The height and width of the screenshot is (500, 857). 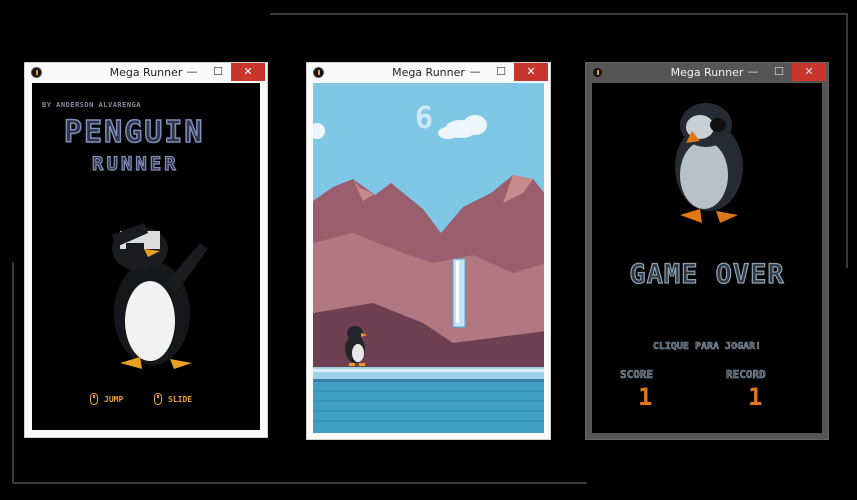 I want to click on sad-penguin-sprite, so click(x=709, y=163).